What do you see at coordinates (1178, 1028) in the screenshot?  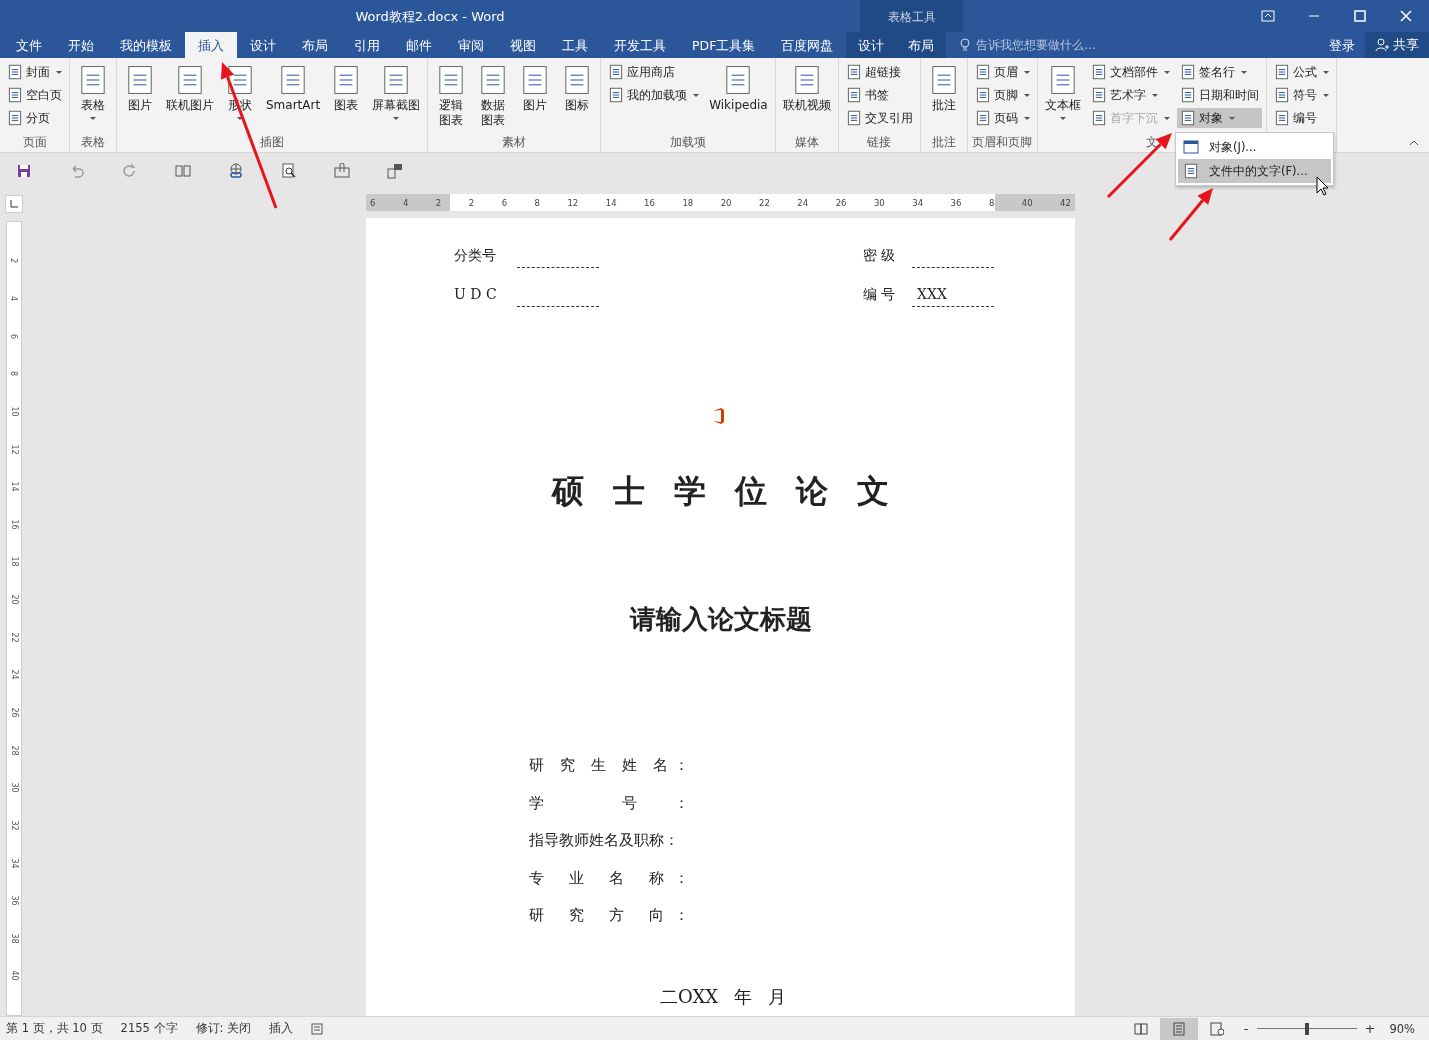 I see `view-button` at bounding box center [1178, 1028].